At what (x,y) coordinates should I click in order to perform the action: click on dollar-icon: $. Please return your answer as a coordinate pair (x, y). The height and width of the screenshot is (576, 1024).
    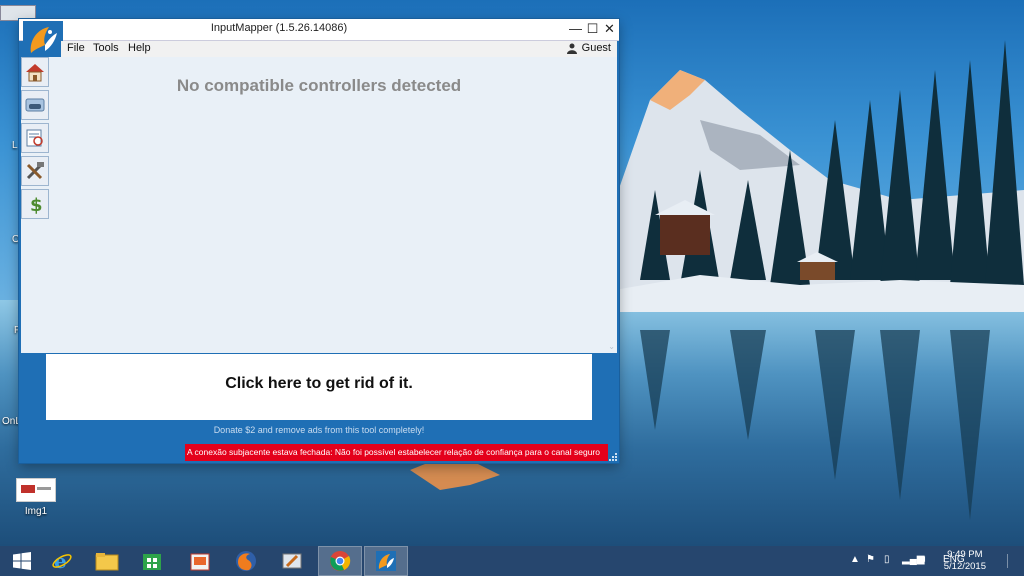
    Looking at the image, I should click on (36, 205).